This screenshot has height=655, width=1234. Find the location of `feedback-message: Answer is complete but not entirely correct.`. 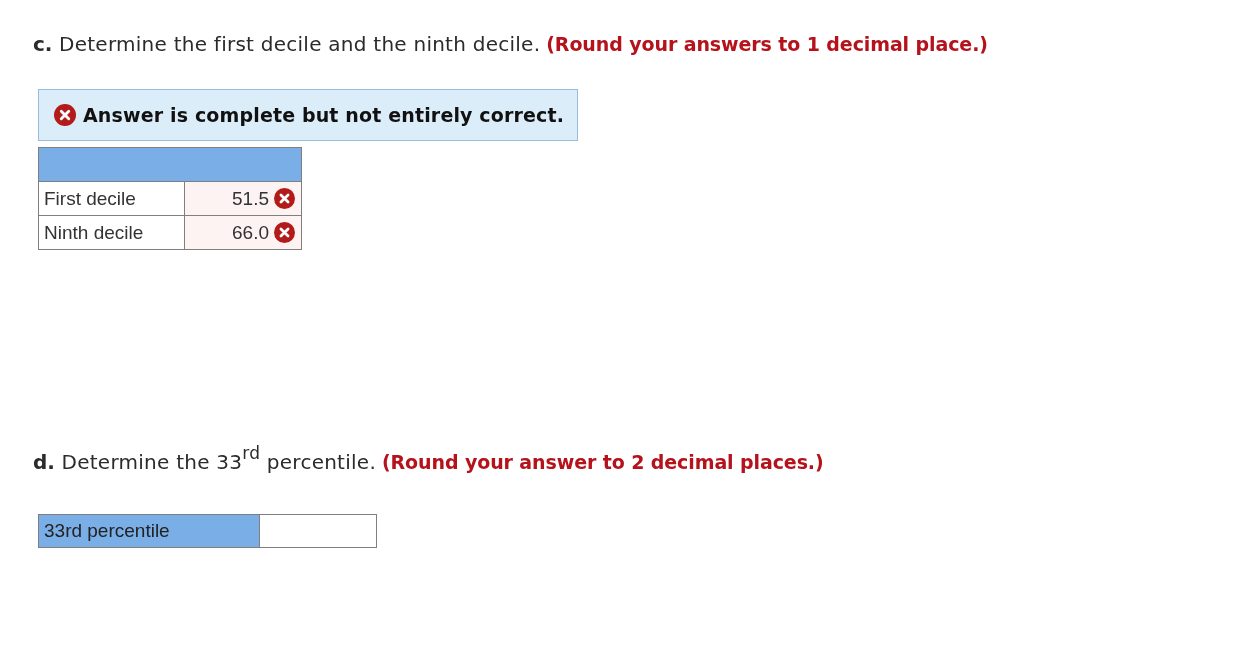

feedback-message: Answer is complete but not entirely correct. is located at coordinates (324, 115).